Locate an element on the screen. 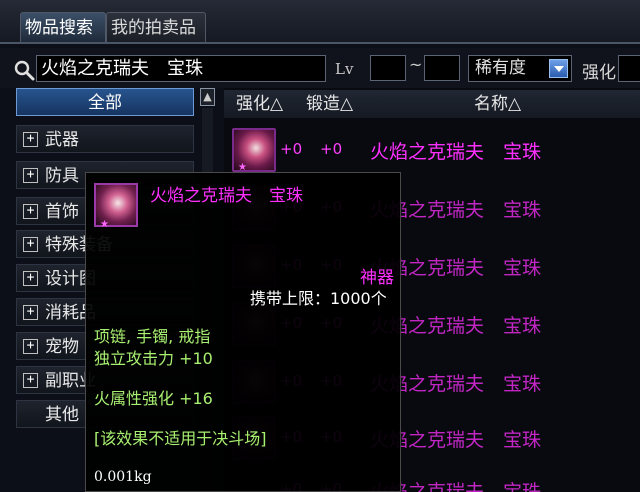 Image resolution: width=640 pixels, height=492 pixels. rarity-select-value: 稀有度 is located at coordinates (500, 68).